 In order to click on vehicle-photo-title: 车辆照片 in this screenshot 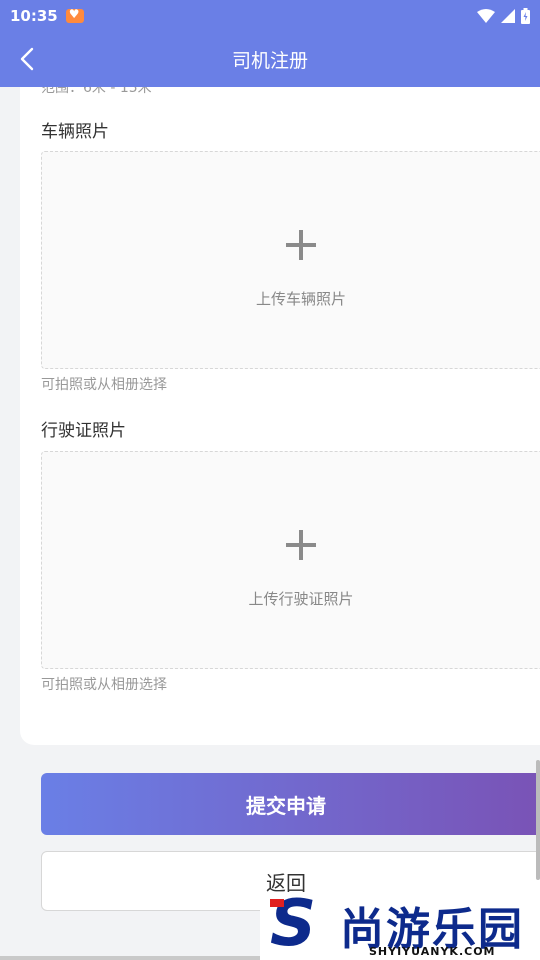, I will do `click(75, 132)`.